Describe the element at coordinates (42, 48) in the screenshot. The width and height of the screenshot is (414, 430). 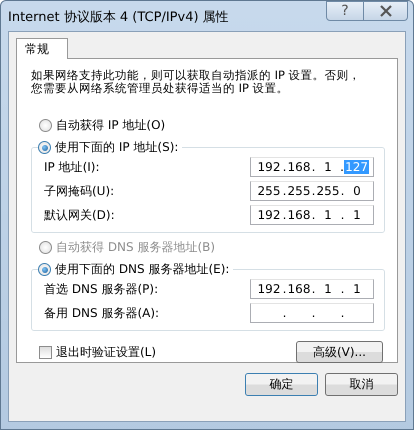
I see `tab: 常规` at that location.